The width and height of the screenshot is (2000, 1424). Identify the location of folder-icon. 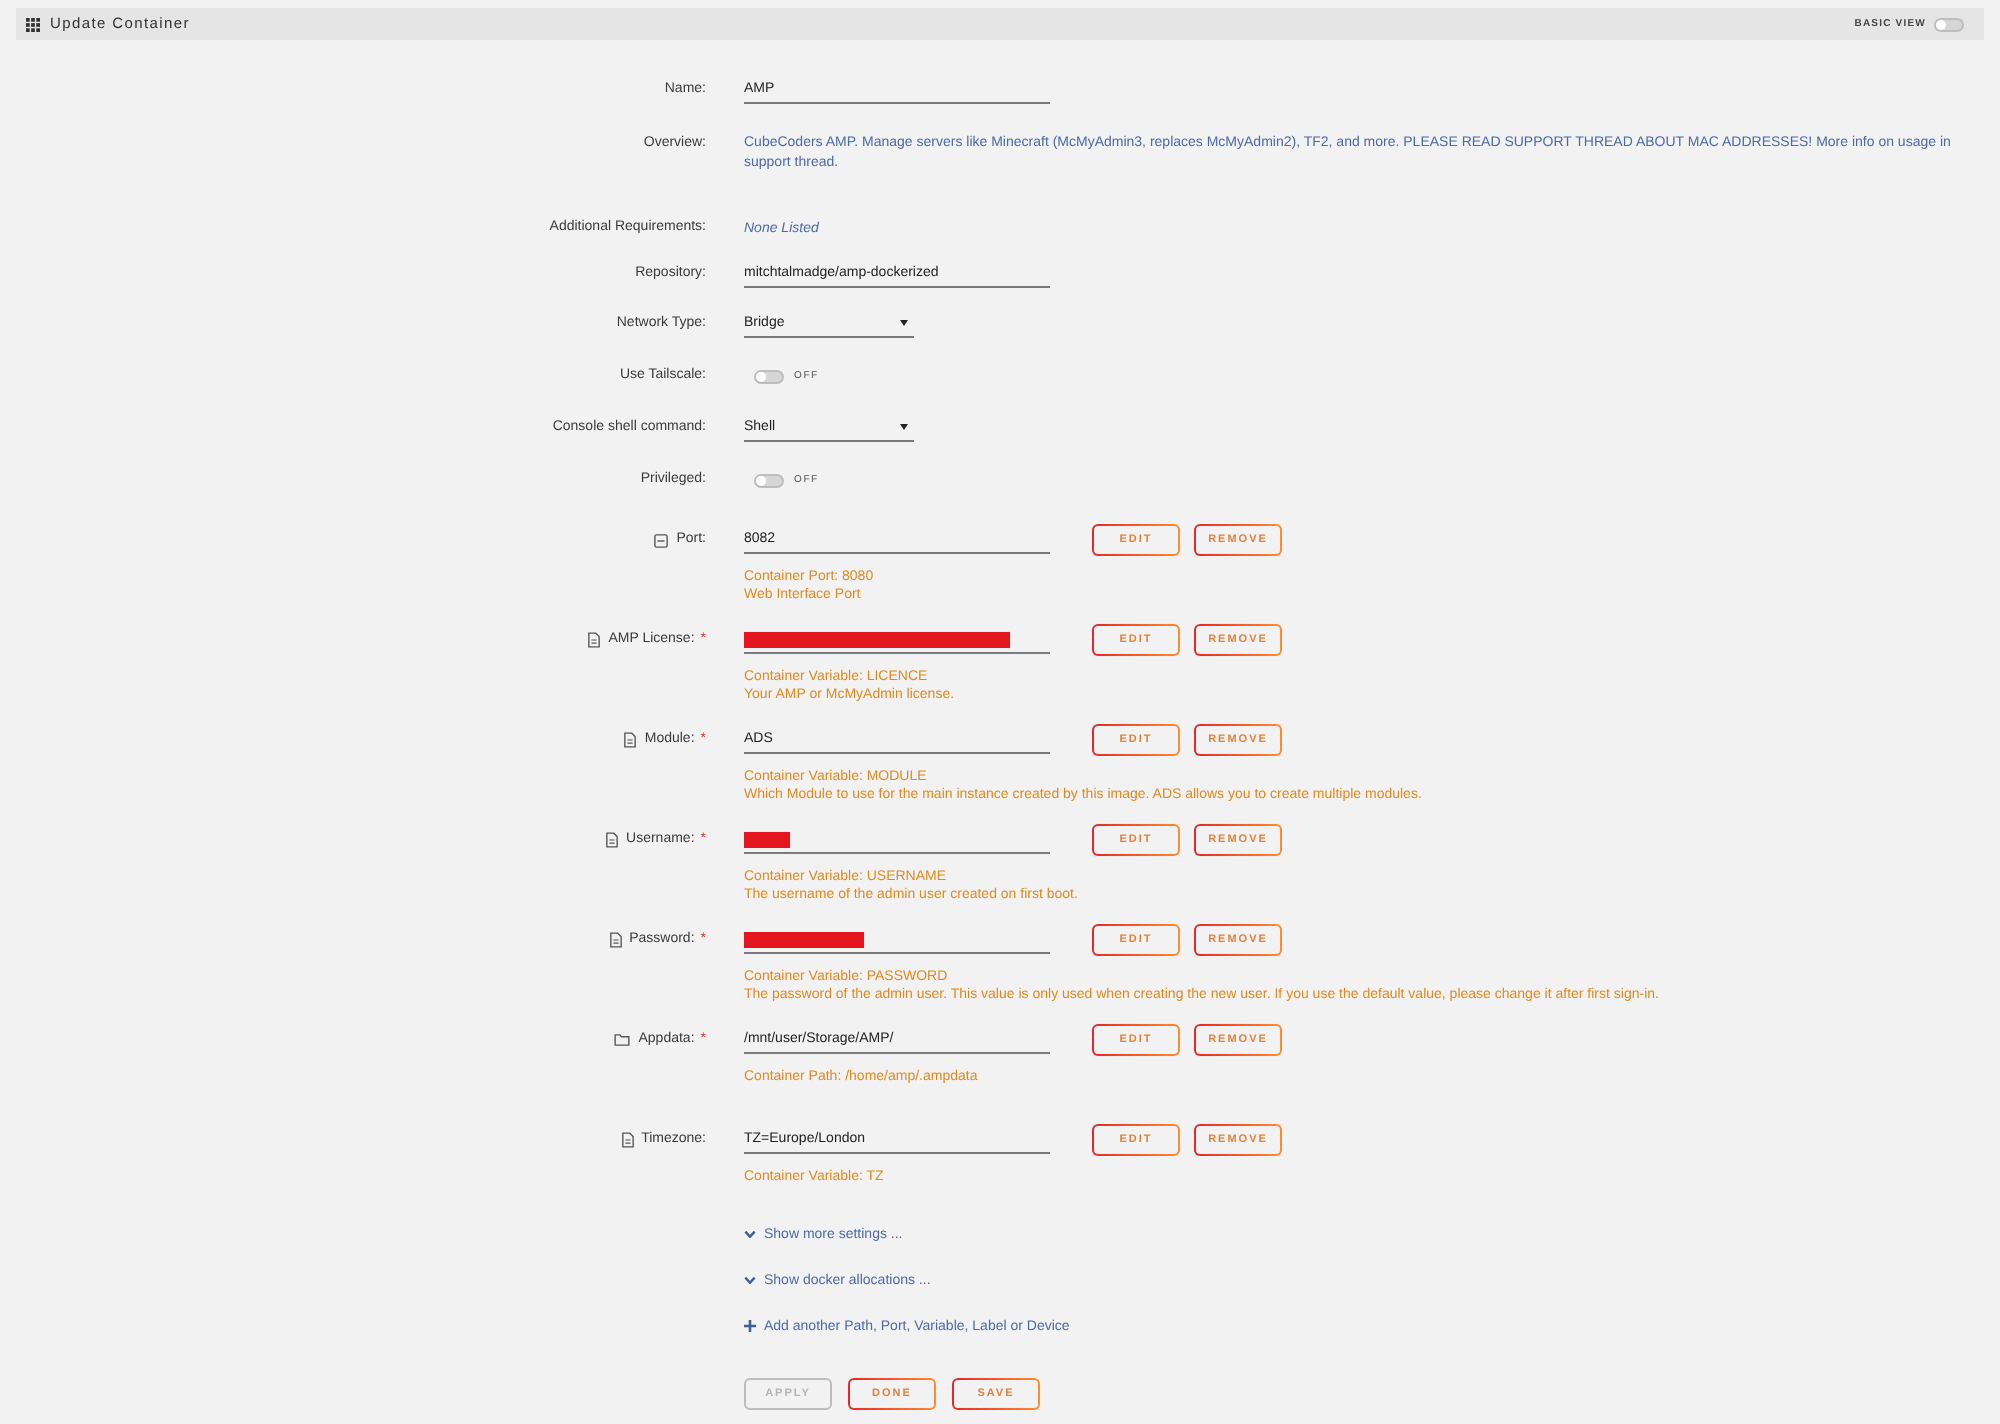
(622, 1040).